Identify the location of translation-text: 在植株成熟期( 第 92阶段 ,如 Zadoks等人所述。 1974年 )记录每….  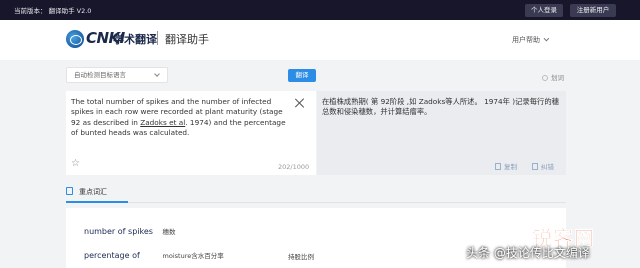
(440, 107).